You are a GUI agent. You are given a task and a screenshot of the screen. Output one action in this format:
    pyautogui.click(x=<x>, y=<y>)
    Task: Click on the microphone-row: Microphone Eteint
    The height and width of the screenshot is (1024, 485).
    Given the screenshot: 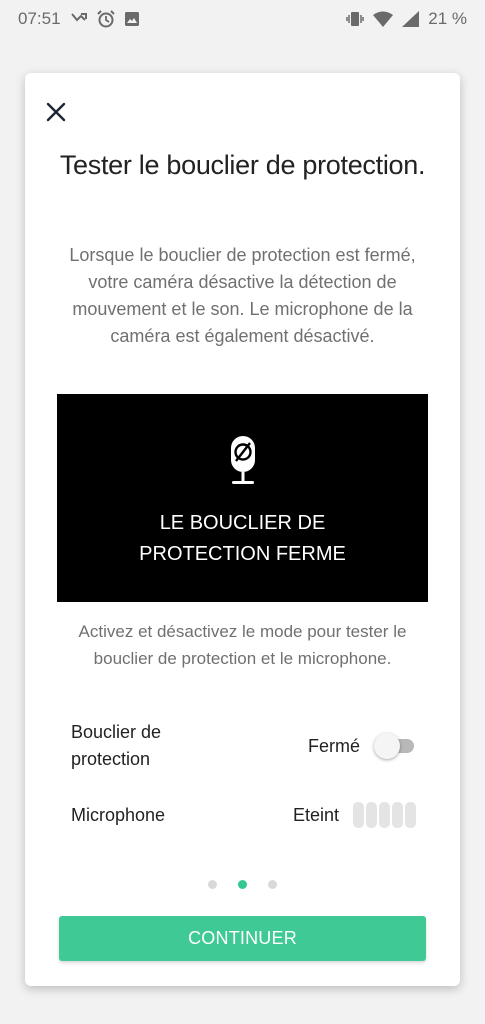 What is the action you would take?
    pyautogui.click(x=243, y=815)
    